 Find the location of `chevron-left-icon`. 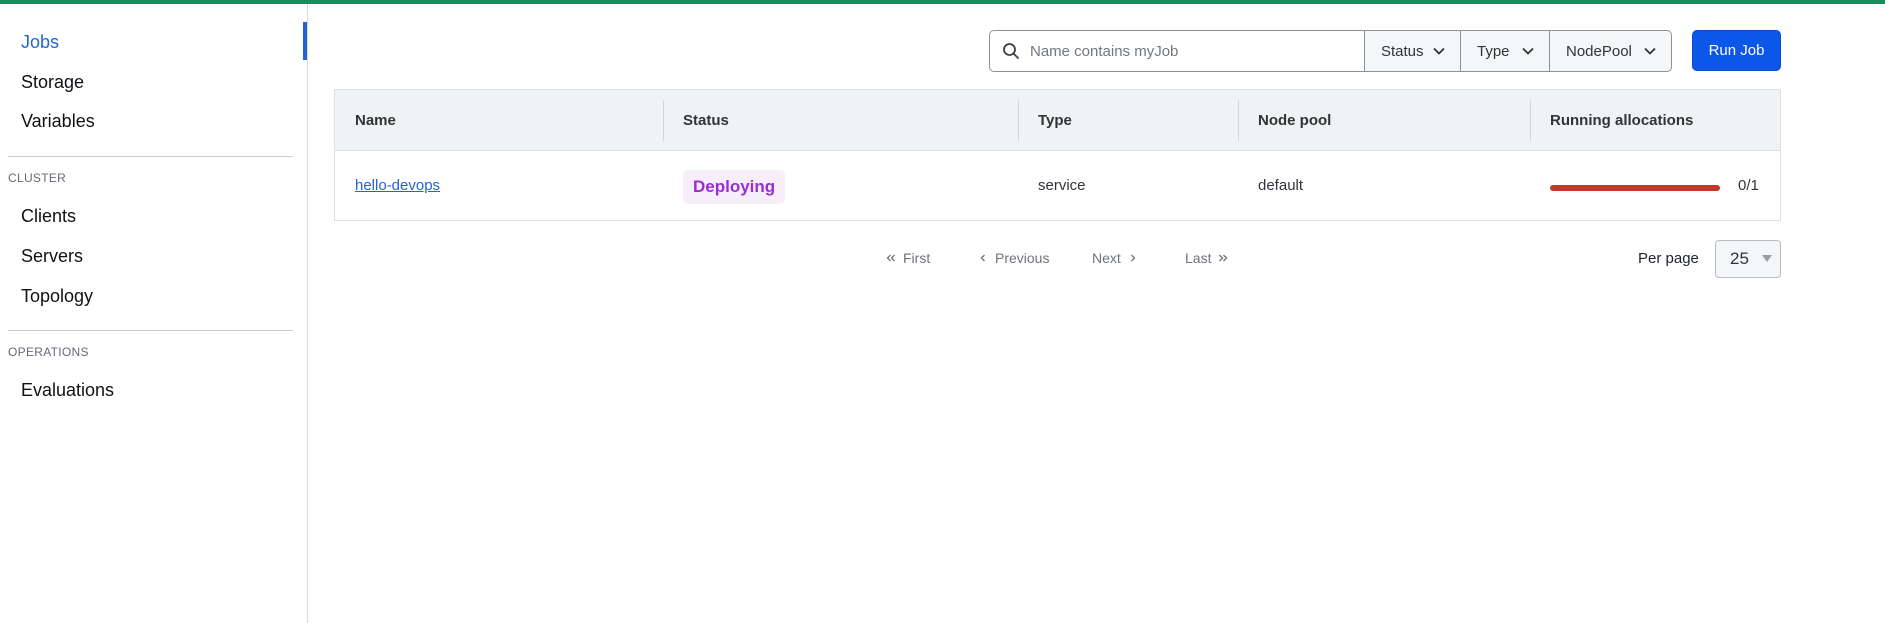

chevron-left-icon is located at coordinates (982, 258).